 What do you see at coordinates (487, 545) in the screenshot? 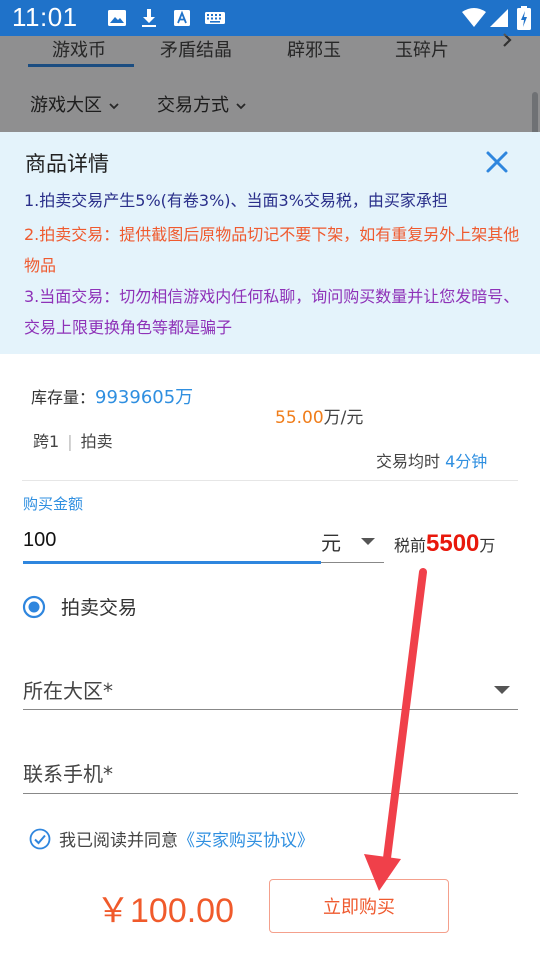
I see `pretax-unit: 万` at bounding box center [487, 545].